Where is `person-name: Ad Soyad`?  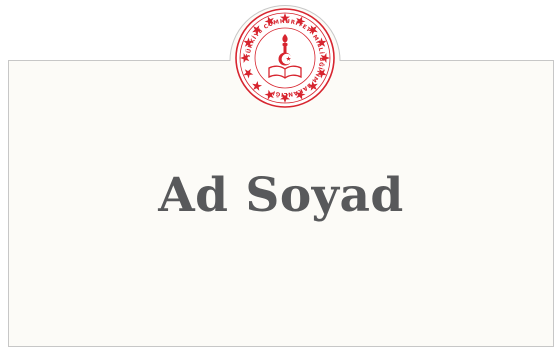
person-name: Ad Soyad is located at coordinates (281, 195).